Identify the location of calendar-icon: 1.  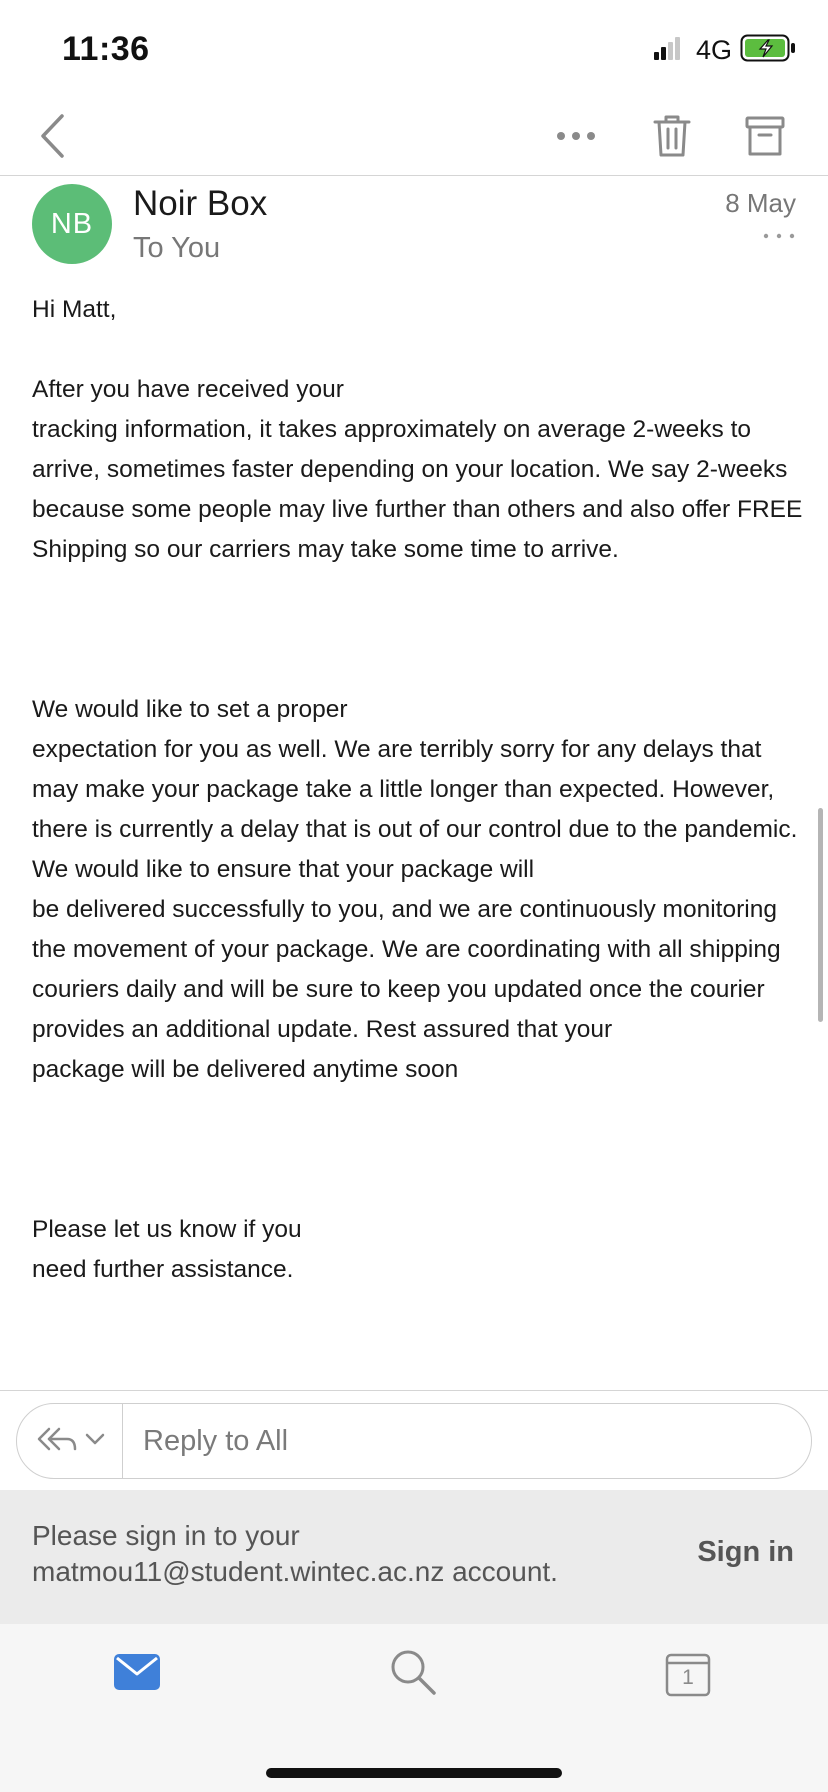
(688, 1674).